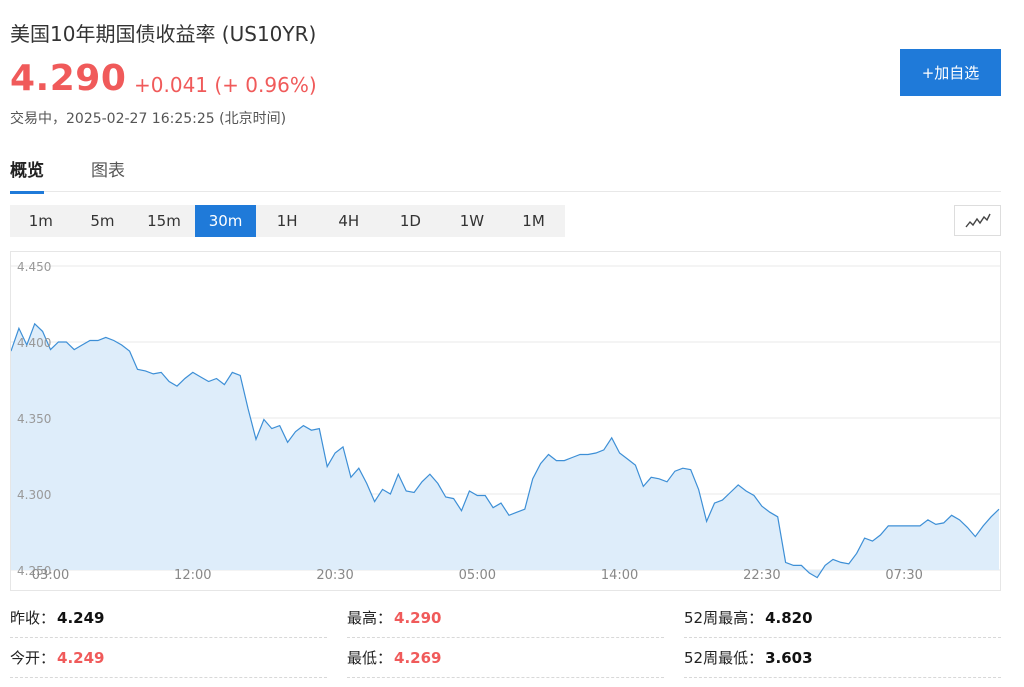 The height and width of the screenshot is (687, 1024). Describe the element at coordinates (164, 221) in the screenshot. I see `period-15m: 15m` at that location.